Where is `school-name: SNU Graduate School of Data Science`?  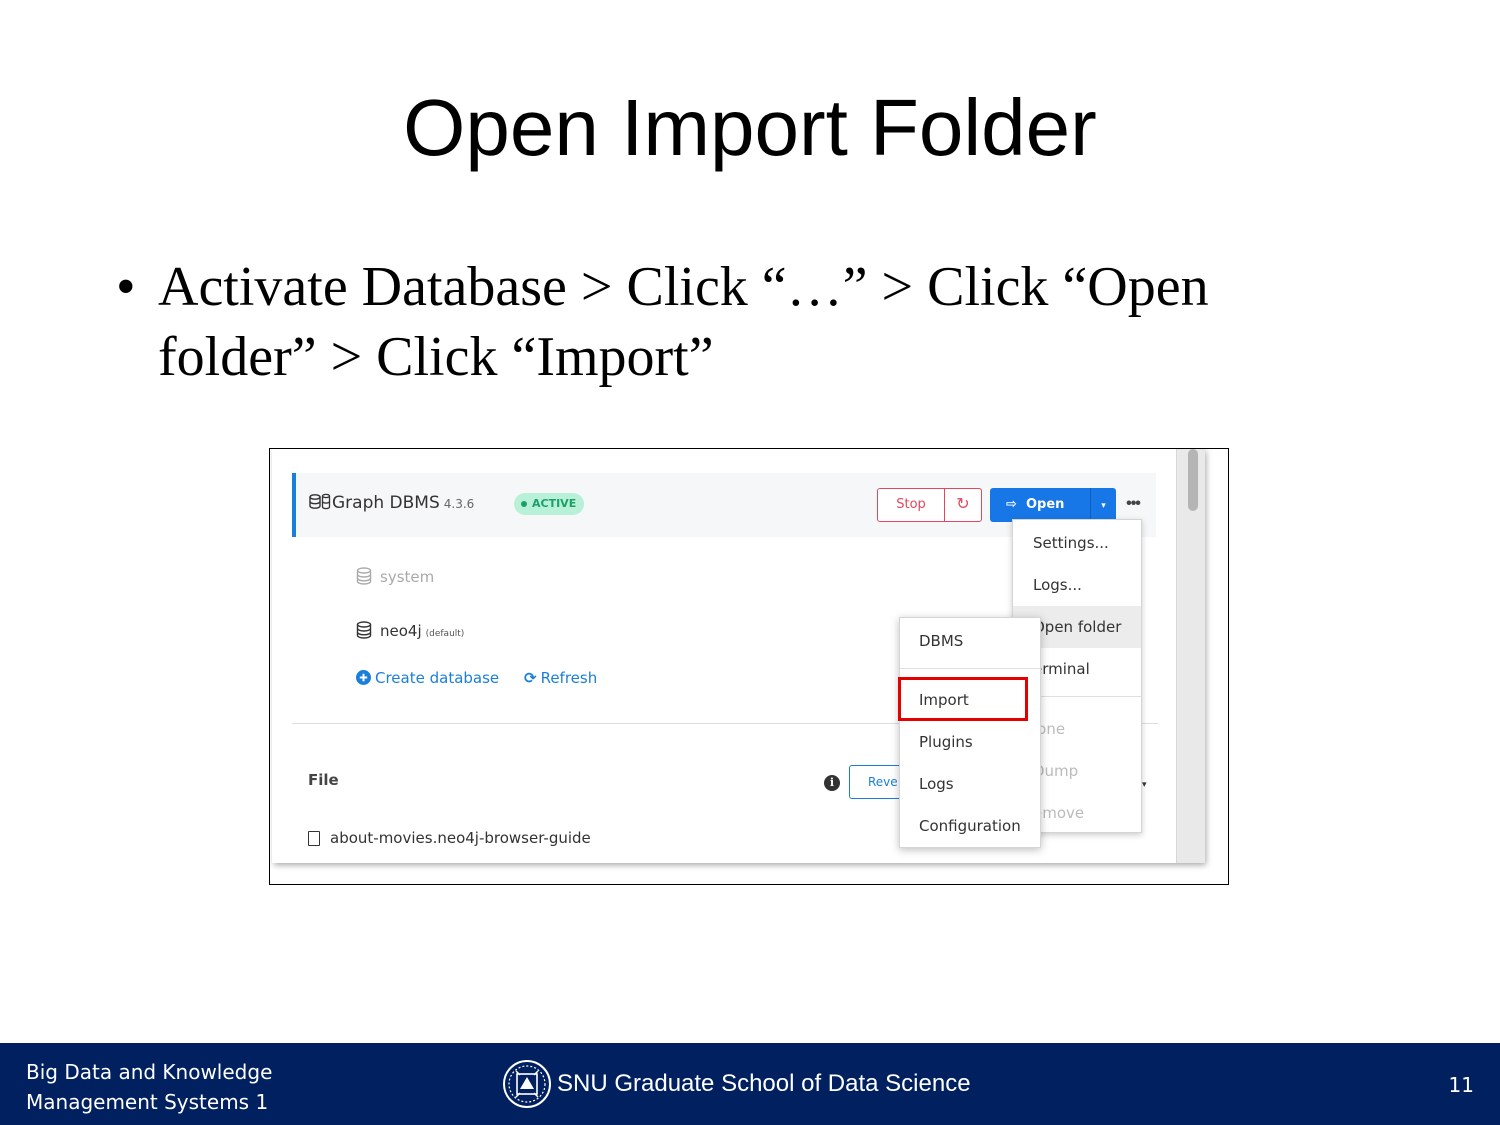
school-name: SNU Graduate School of Data Science is located at coordinates (764, 1083).